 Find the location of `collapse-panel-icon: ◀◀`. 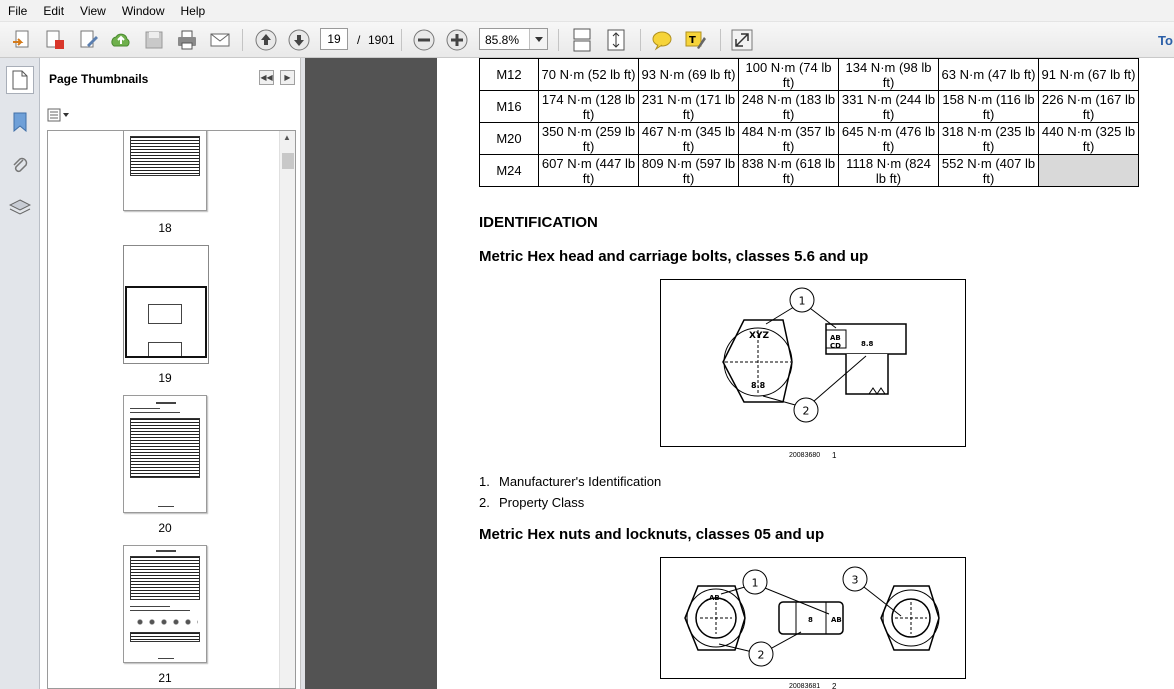

collapse-panel-icon: ◀◀ is located at coordinates (266, 77).